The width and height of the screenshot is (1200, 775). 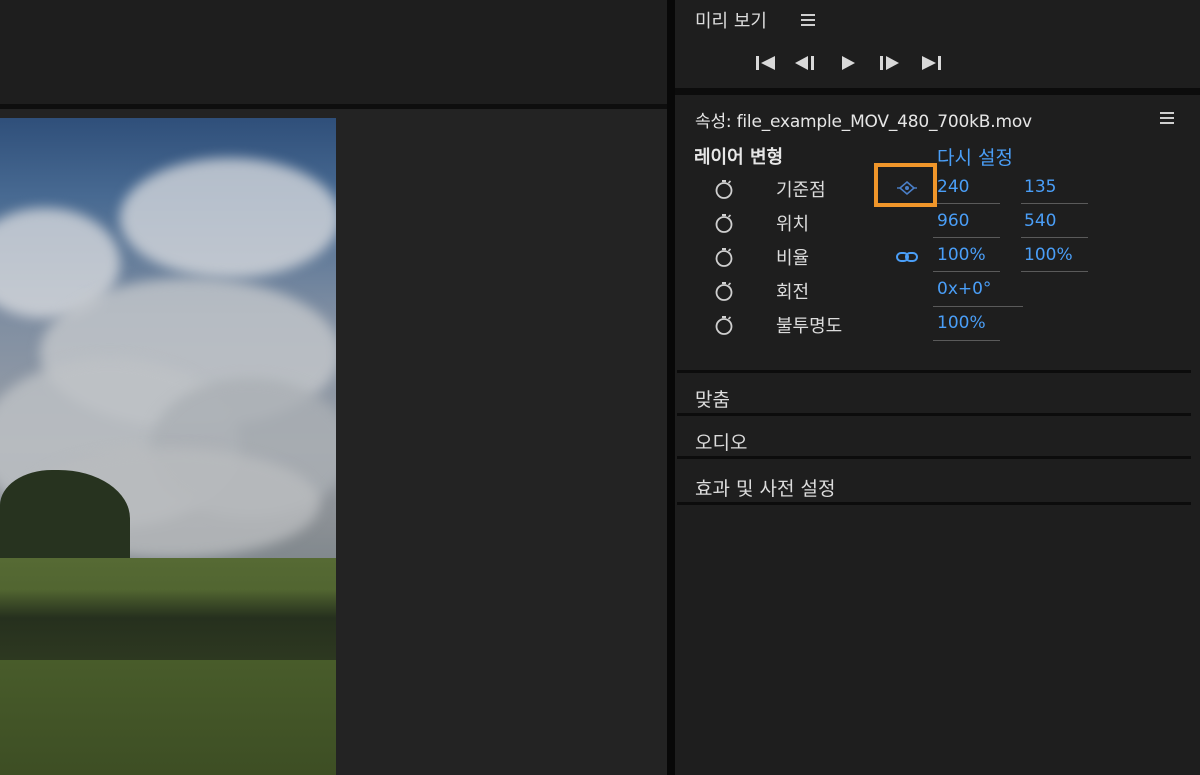 I want to click on step-back-button, so click(x=805, y=63).